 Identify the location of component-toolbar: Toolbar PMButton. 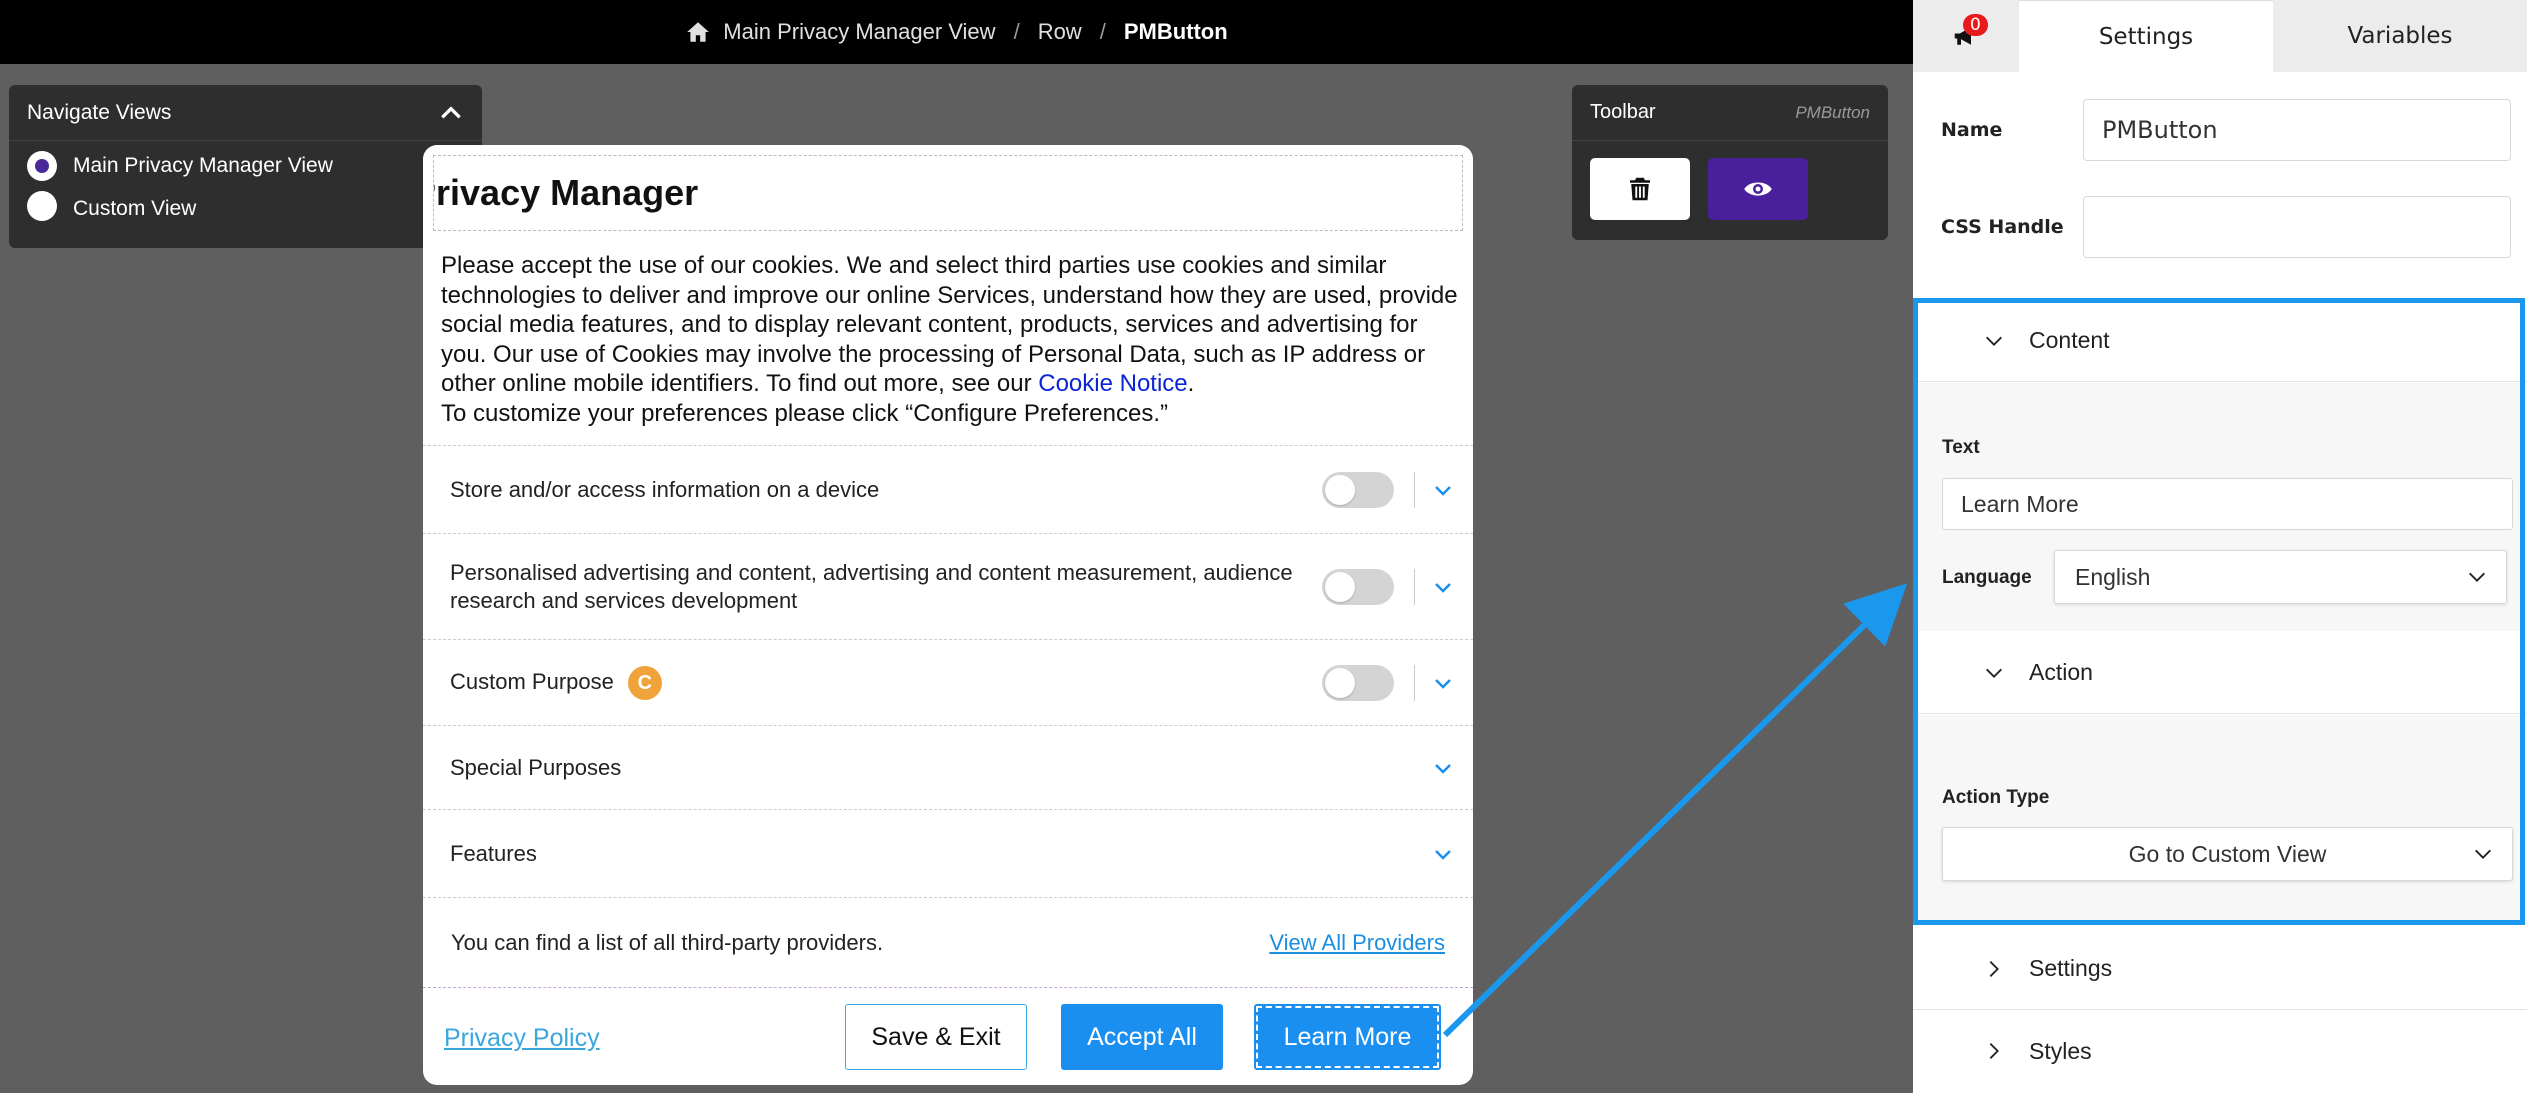
(1730, 162).